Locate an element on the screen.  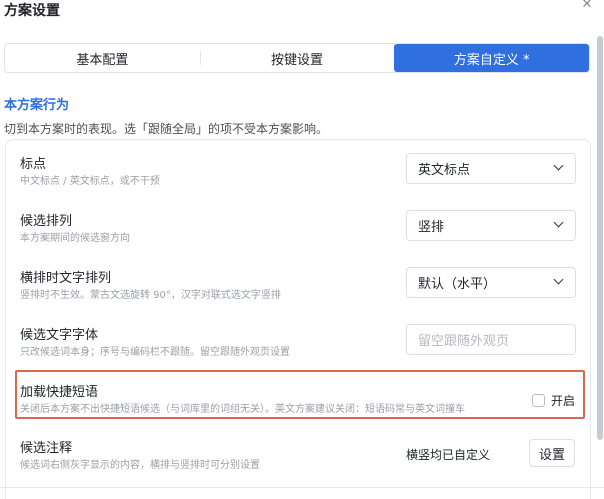
annotation-settings-button: 设置 is located at coordinates (552, 453).